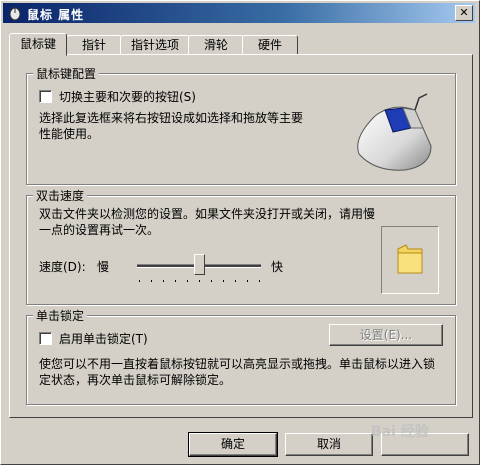 The height and width of the screenshot is (465, 480). What do you see at coordinates (207, 222) in the screenshot?
I see `double-click-description: 双击文件夹以检测您的设置。如果文件夹没打开或关闭，请用慢一点的设置再试一次。` at bounding box center [207, 222].